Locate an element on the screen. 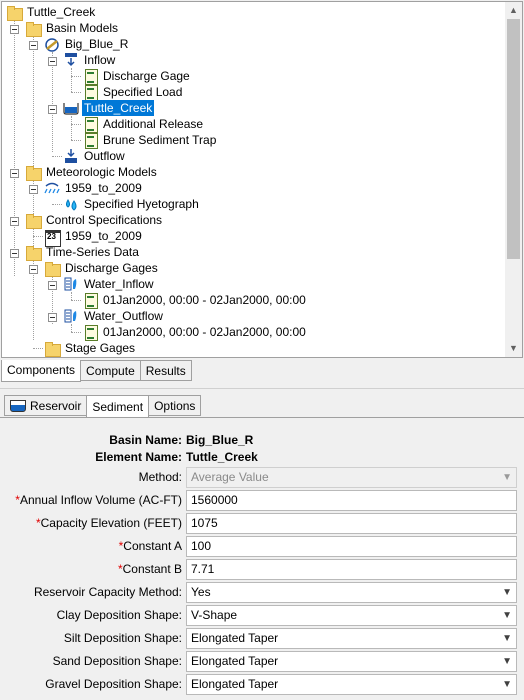  tab-components: Components is located at coordinates (41, 371).